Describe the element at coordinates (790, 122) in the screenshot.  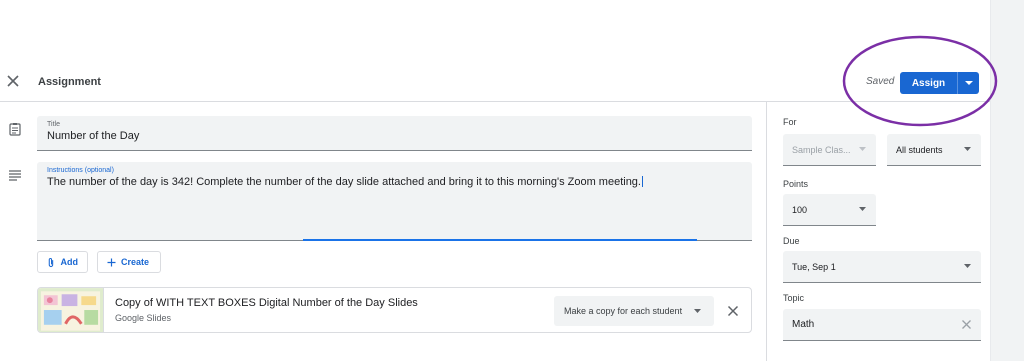
I see `for-label: For` at that location.